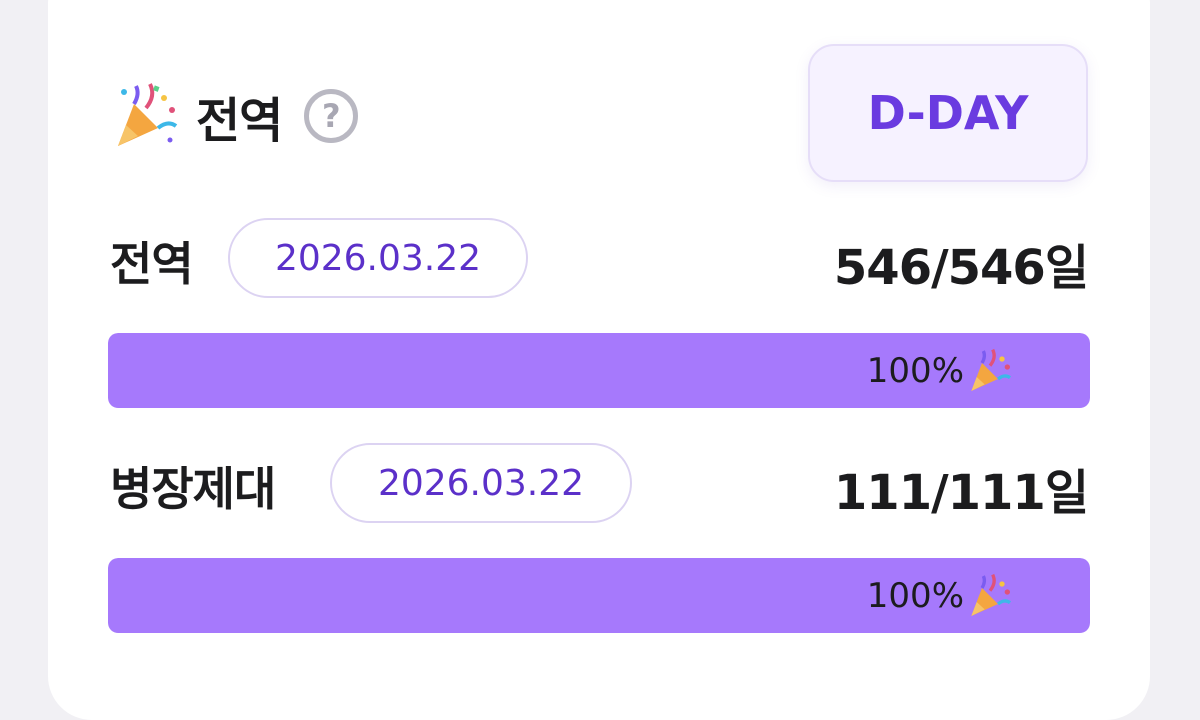  I want to click on card-header: 전역 ?, so click(234, 116).